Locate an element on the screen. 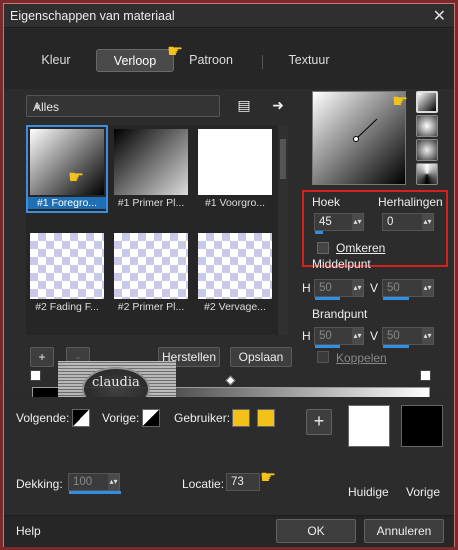 The image size is (458, 550). brand-h-label: H is located at coordinates (306, 336).